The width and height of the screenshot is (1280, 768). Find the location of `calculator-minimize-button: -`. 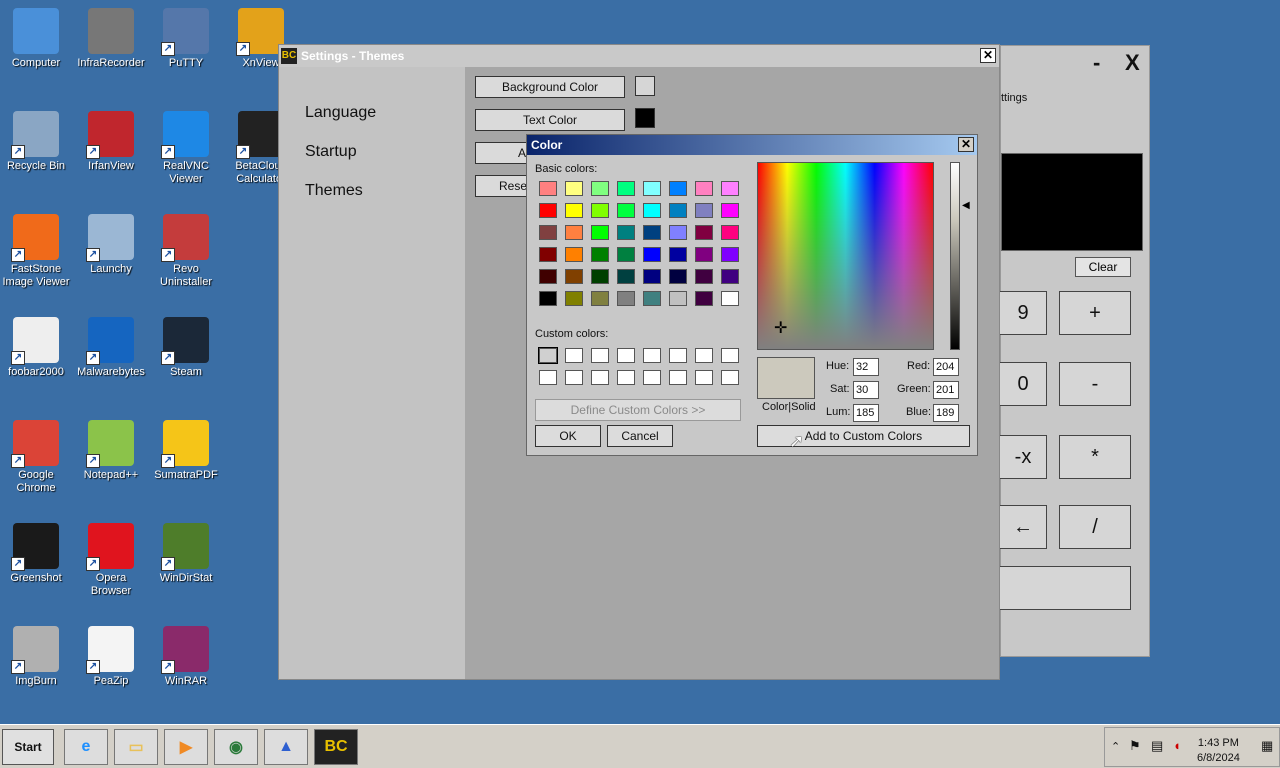

calculator-minimize-button: - is located at coordinates (1096, 63).